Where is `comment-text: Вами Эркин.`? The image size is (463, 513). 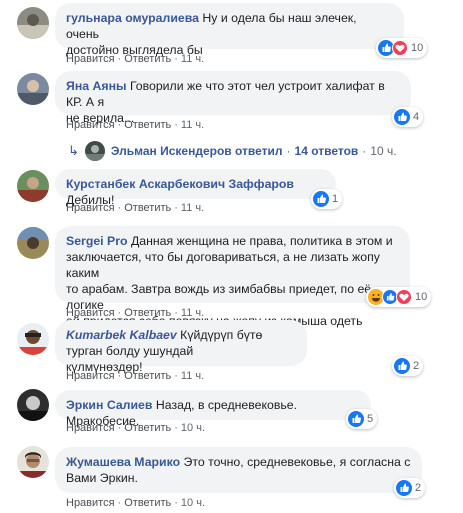
comment-text: Вами Эркин. is located at coordinates (102, 478).